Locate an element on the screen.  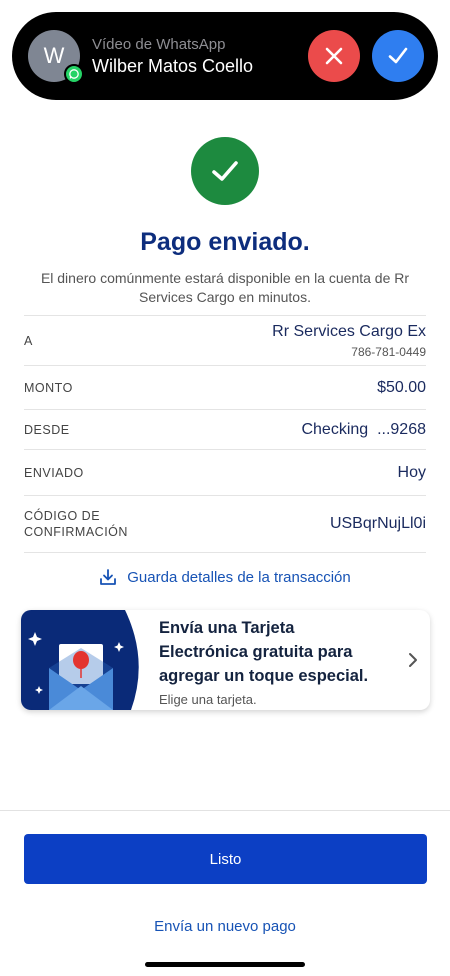
whatsapp-call-banner: W Vídeo de WhatsApp Wilber Matos Coello is located at coordinates (225, 56).